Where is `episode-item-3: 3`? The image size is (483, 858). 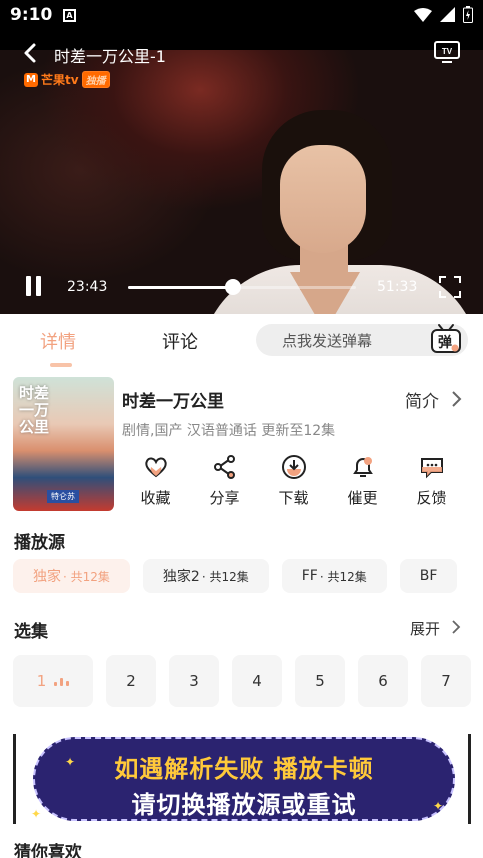
episode-item-3: 3 is located at coordinates (194, 681).